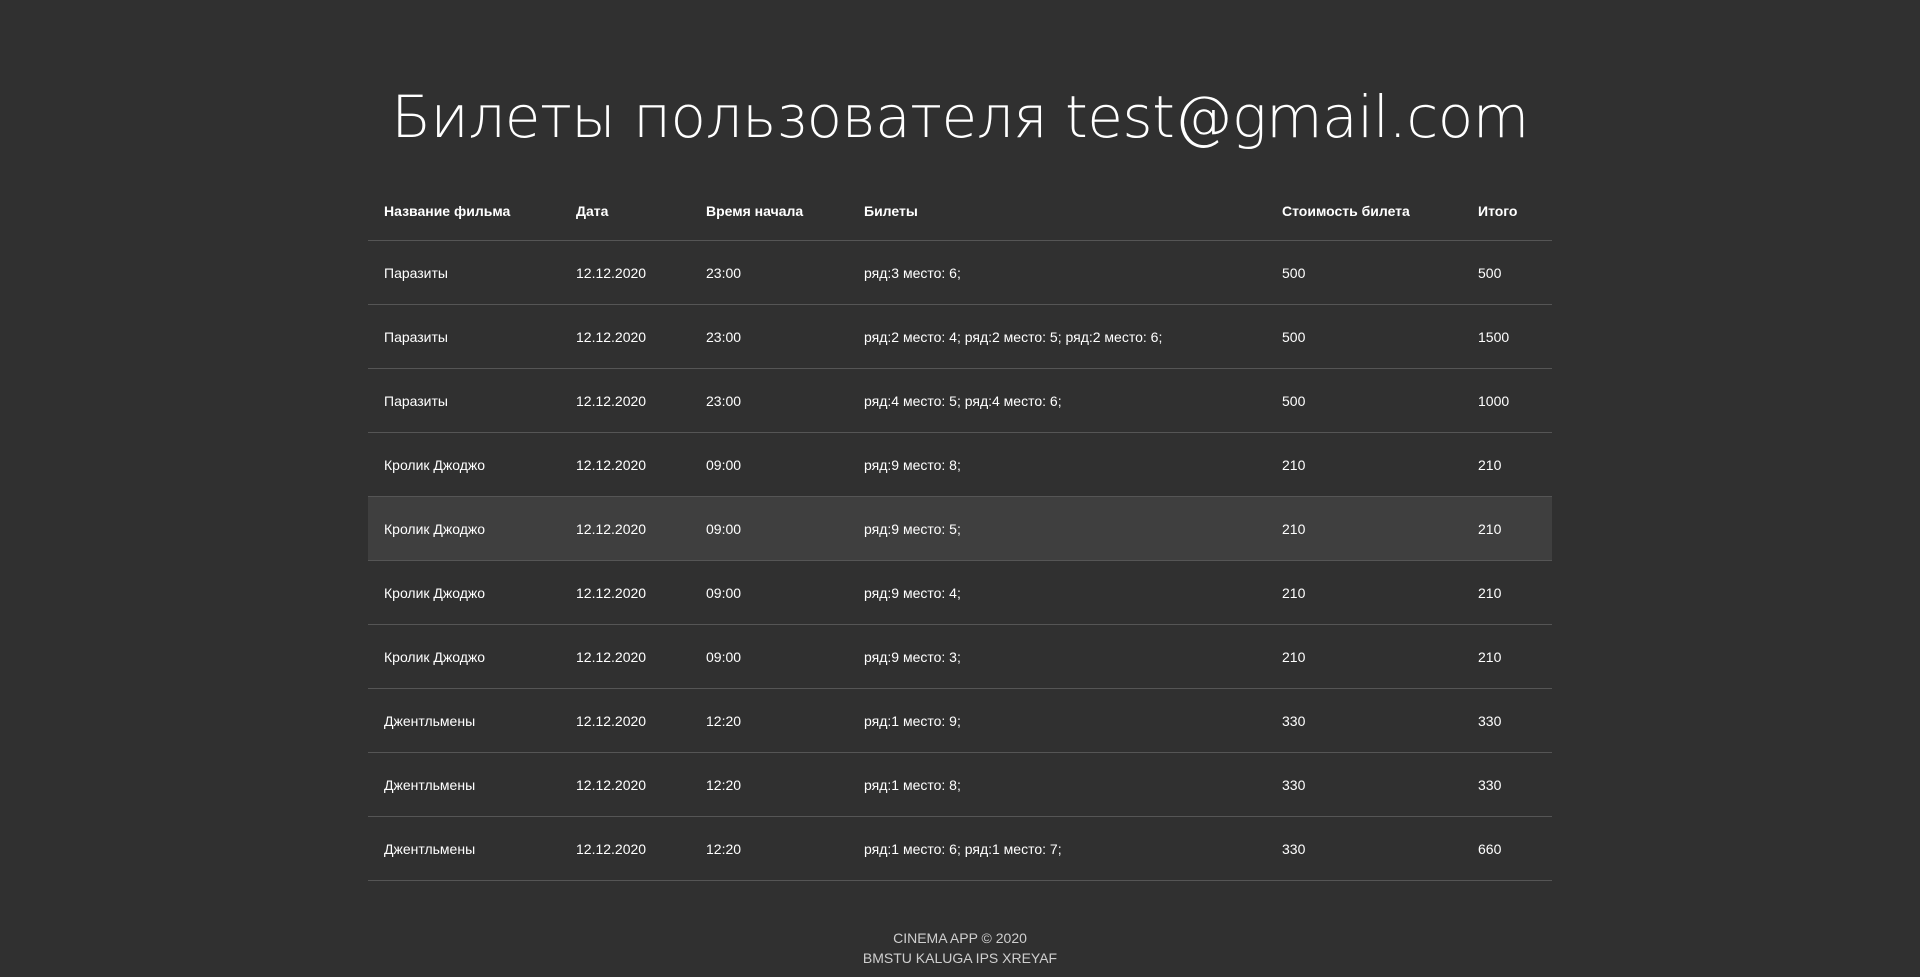  Describe the element at coordinates (1057, 528) in the screenshot. I see `cell-tickets: ряд:9 место: 5;` at that location.